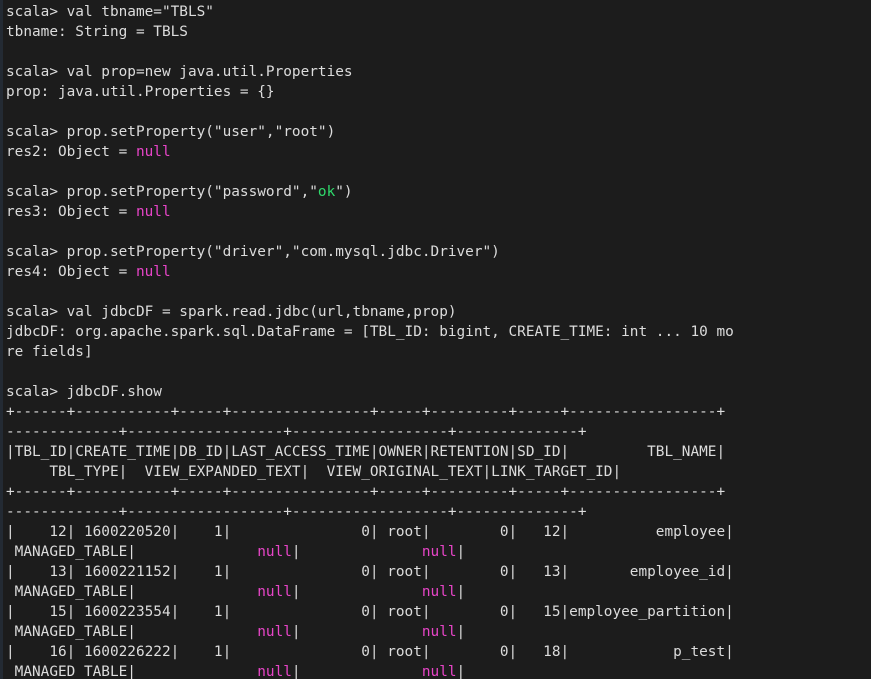 This screenshot has height=679, width=871. I want to click on terminal-token-default: scala> prop.setProperty("user","root"), so click(171, 132).